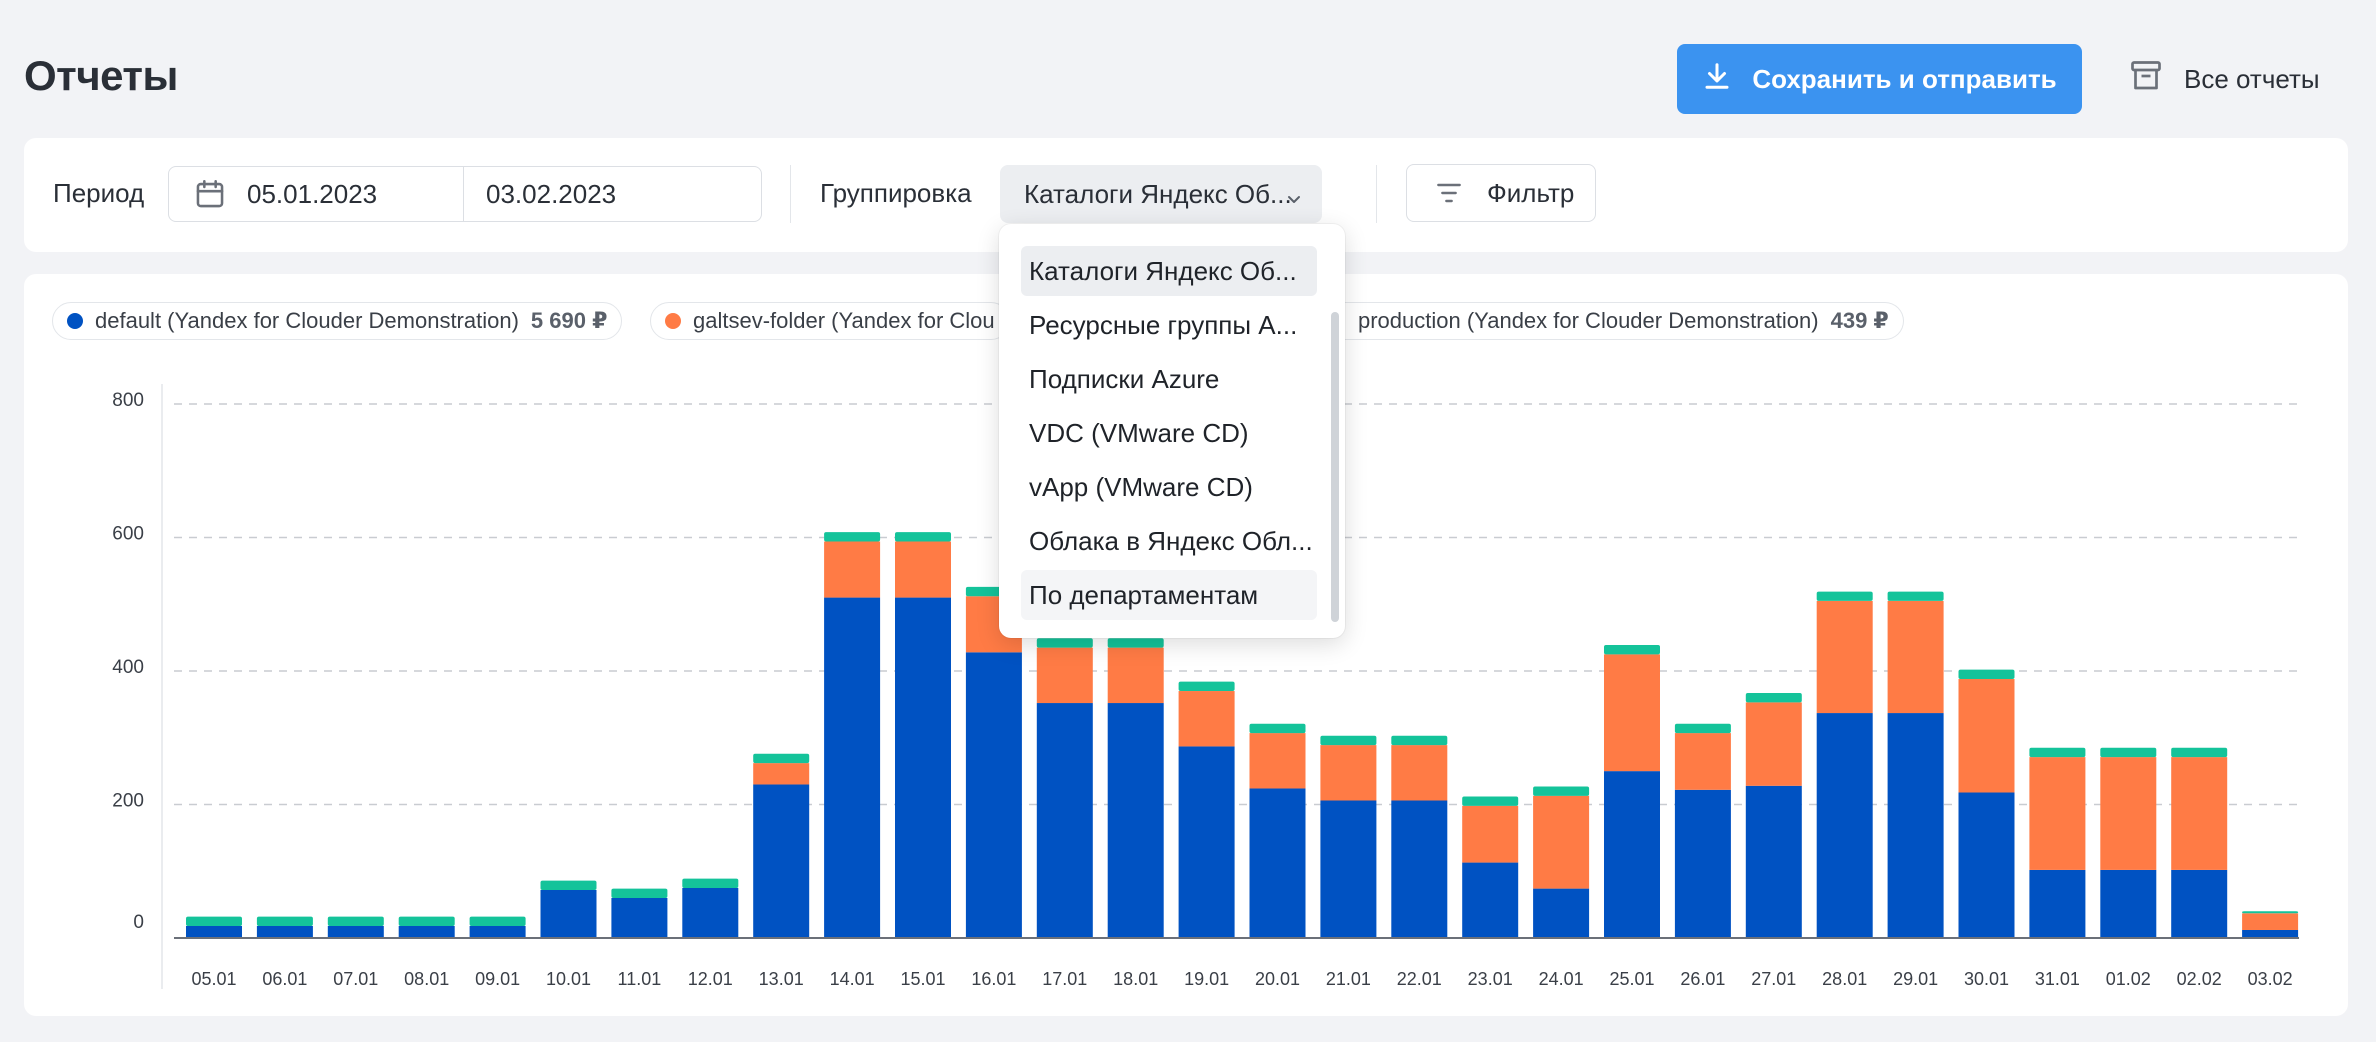  Describe the element at coordinates (1206, 979) in the screenshot. I see `x-tick-label: 19.01` at that location.